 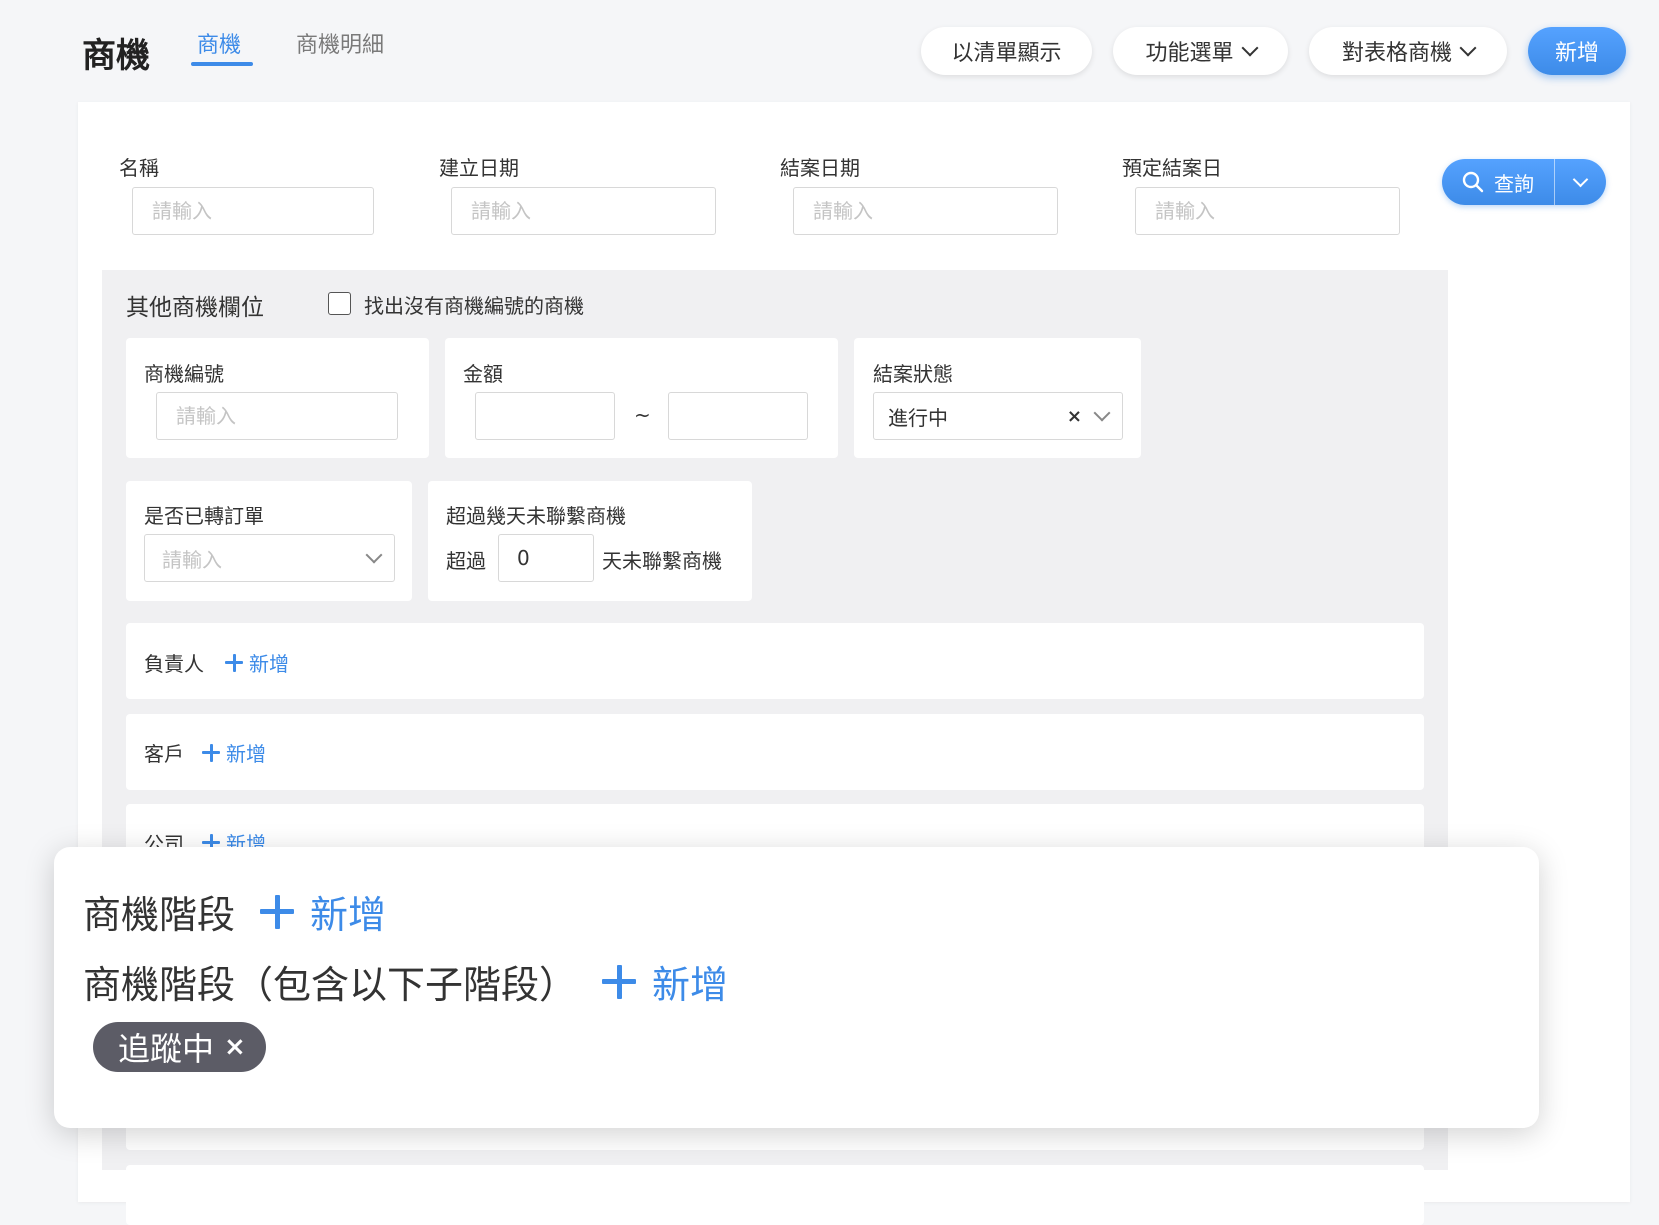 What do you see at coordinates (174, 664) in the screenshot?
I see `owner-label: 負責人` at bounding box center [174, 664].